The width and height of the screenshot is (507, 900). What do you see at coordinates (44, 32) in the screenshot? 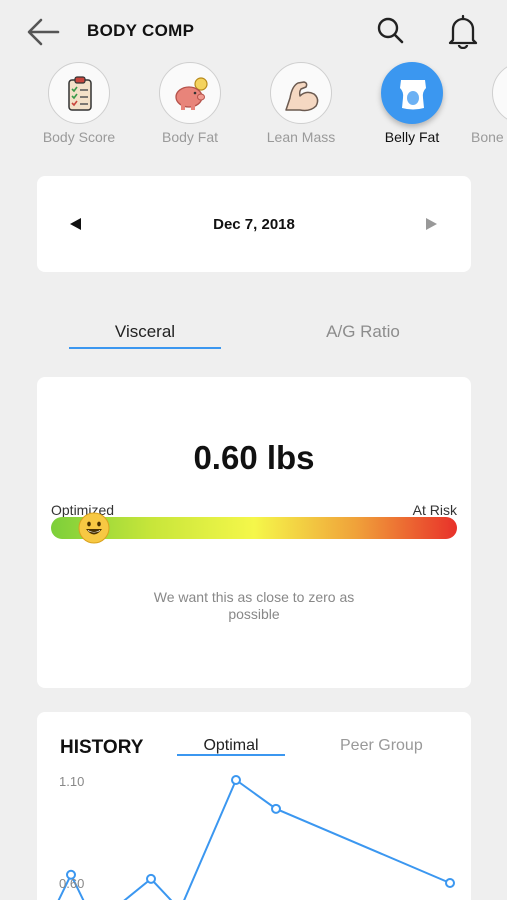
I see `back-arrow-icon` at bounding box center [44, 32].